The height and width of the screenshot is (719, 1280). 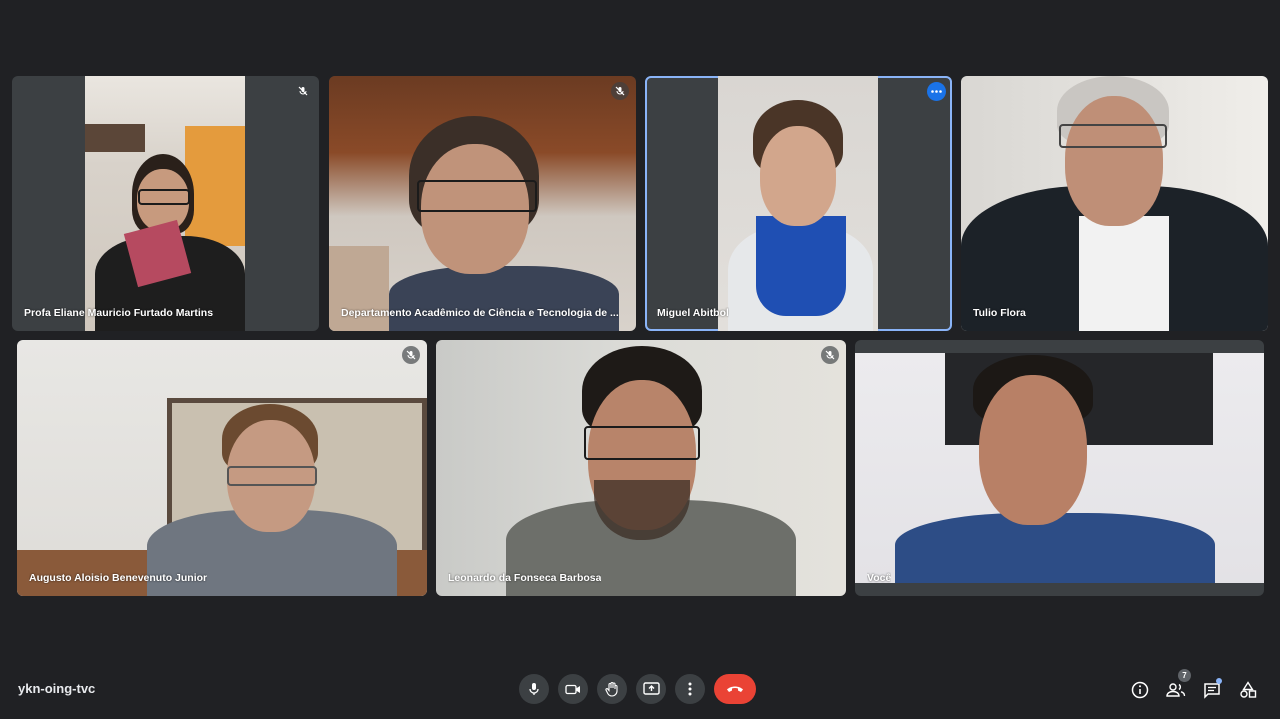 What do you see at coordinates (801, 266) in the screenshot?
I see `blue-scarf` at bounding box center [801, 266].